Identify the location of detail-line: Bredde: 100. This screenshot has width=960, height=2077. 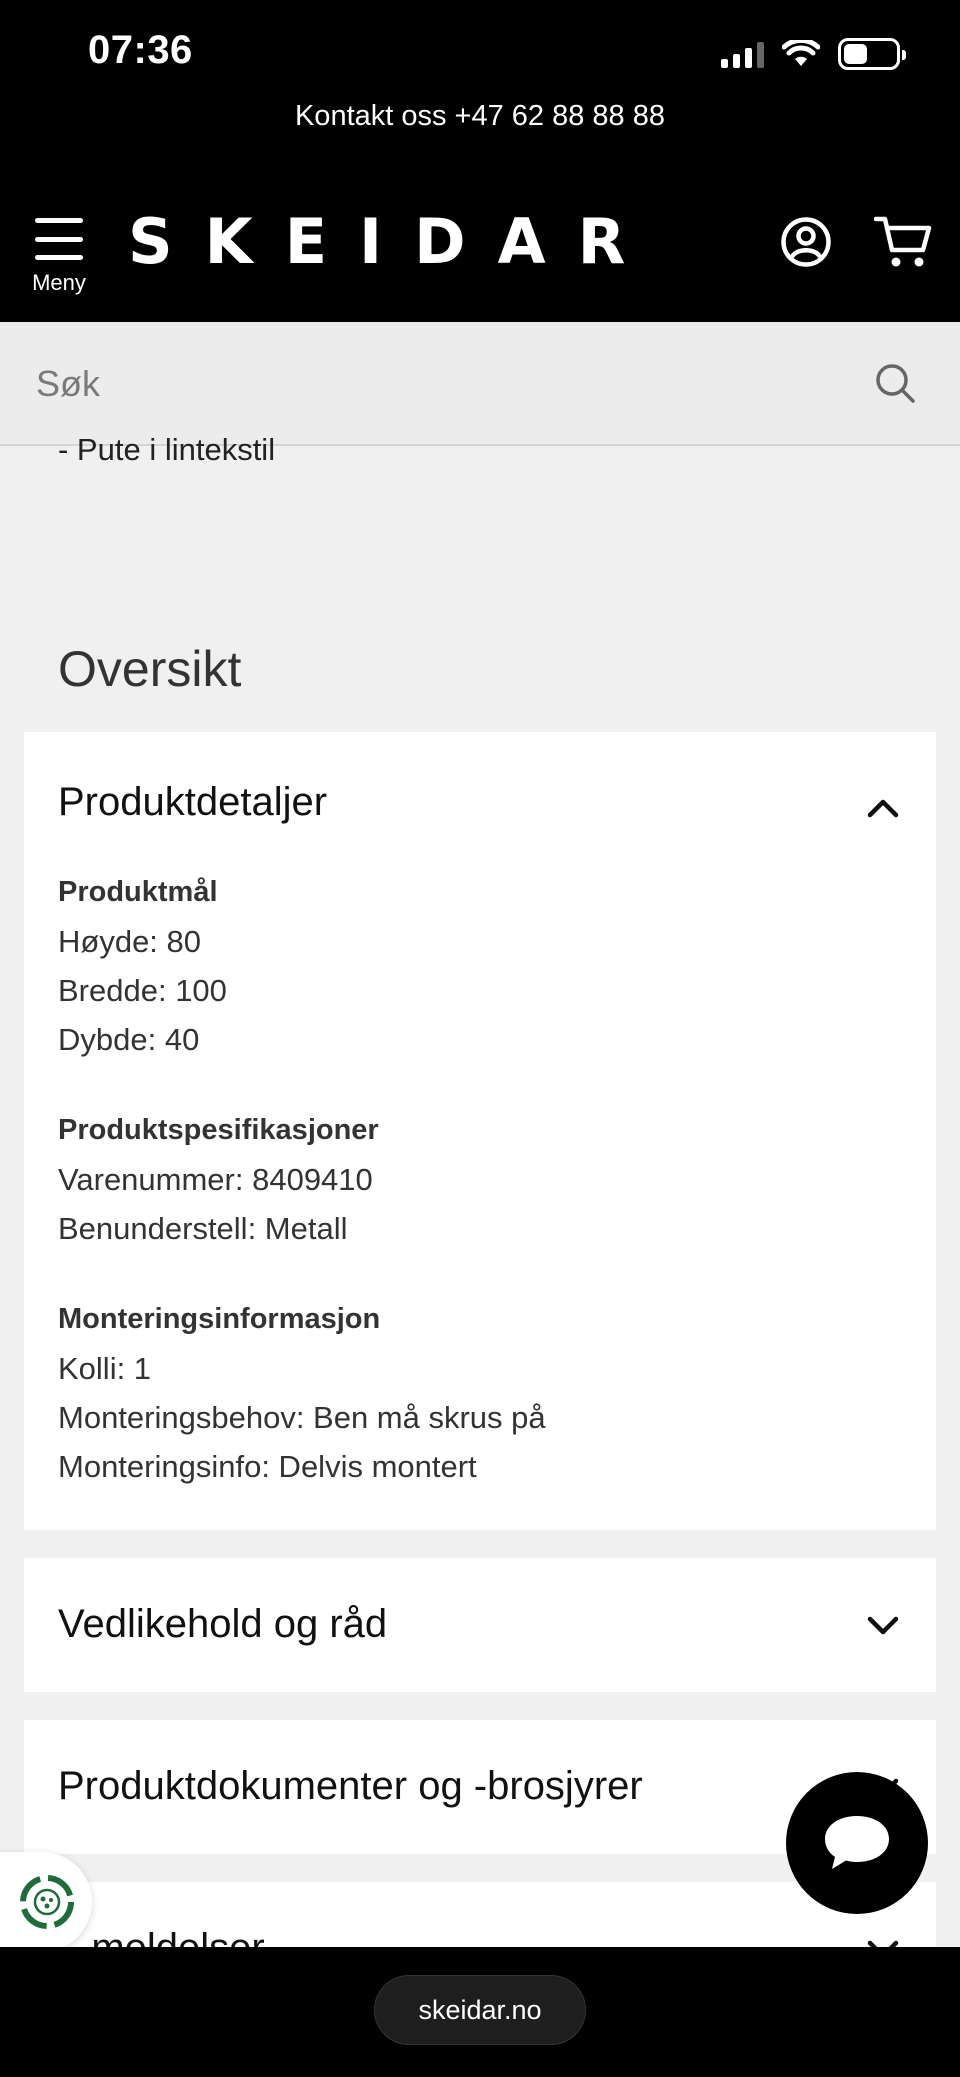
(142, 990).